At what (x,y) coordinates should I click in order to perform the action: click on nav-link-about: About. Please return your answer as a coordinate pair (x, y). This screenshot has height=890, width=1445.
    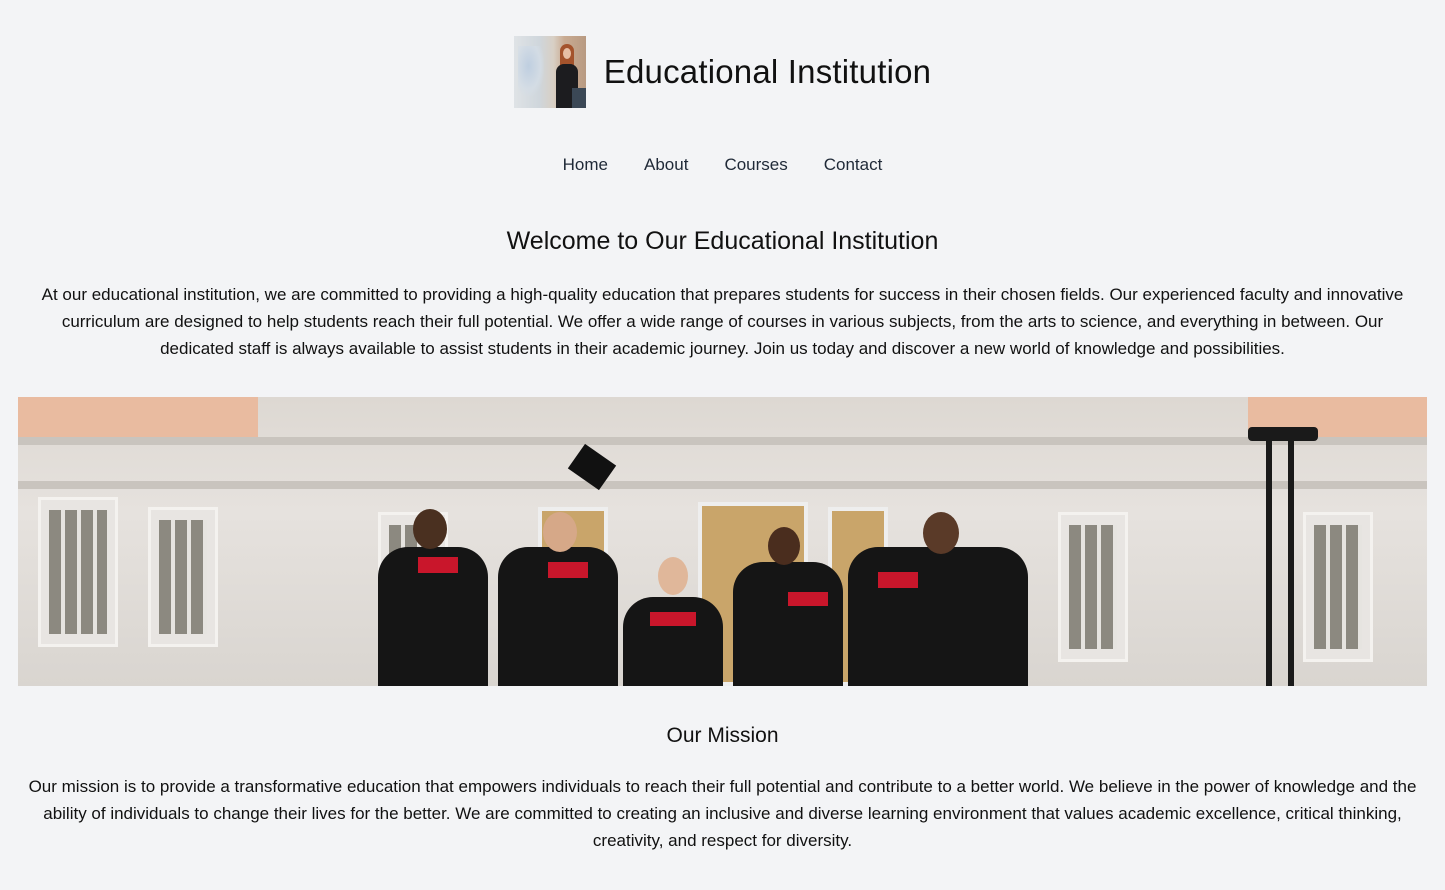
    Looking at the image, I should click on (666, 165).